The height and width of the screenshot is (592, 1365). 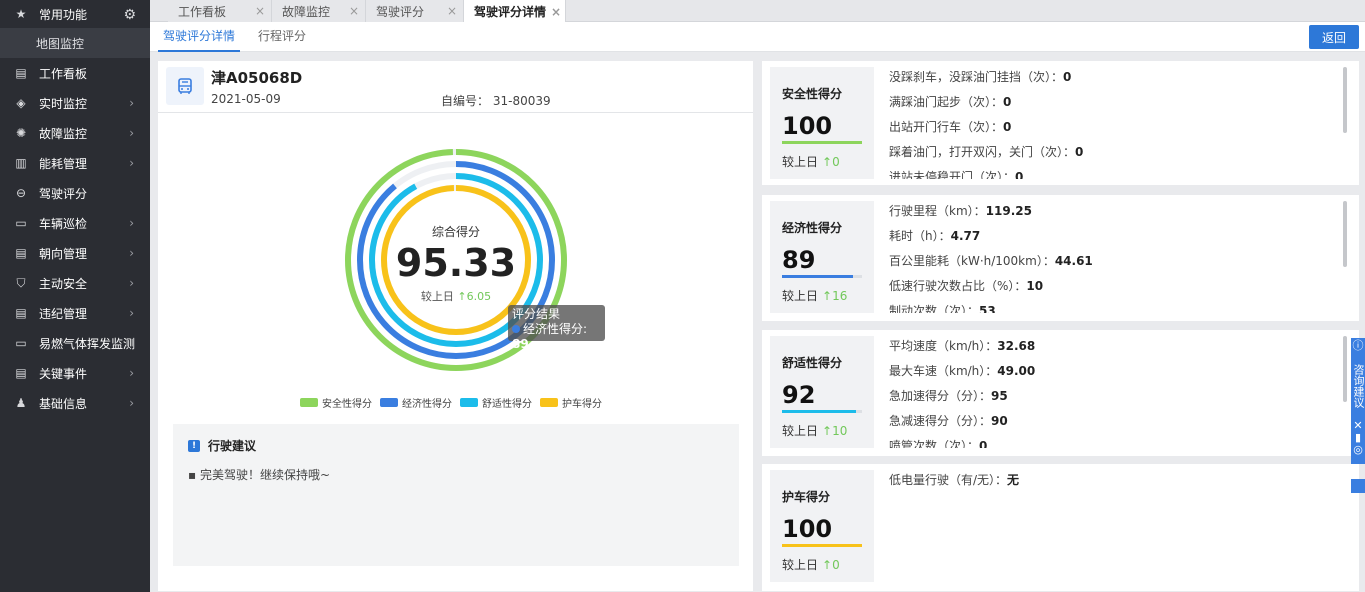 What do you see at coordinates (319, 11) in the screenshot?
I see `tab-fault-monitor: 故障监控 ×` at bounding box center [319, 11].